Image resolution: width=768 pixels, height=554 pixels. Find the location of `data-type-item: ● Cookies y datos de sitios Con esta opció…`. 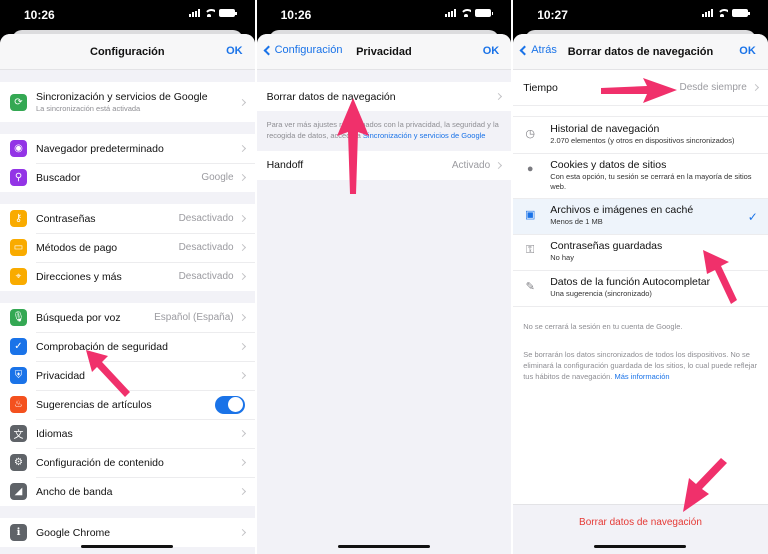

data-type-item: ● Cookies y datos de sitios Con esta opció… is located at coordinates (640, 176).